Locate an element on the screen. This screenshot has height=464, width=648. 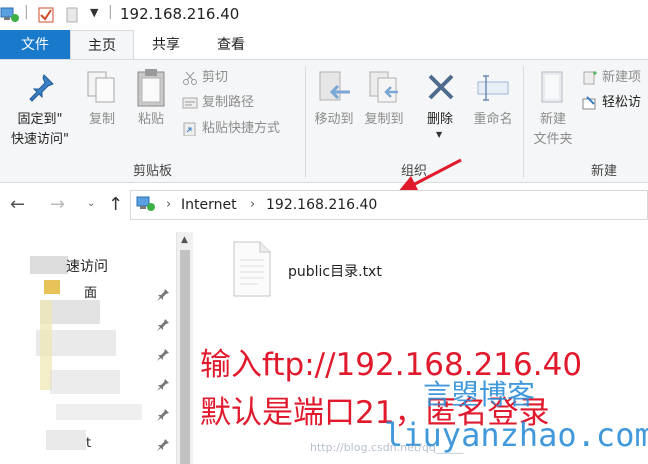
copy-label: 复制 is located at coordinates (101, 119).